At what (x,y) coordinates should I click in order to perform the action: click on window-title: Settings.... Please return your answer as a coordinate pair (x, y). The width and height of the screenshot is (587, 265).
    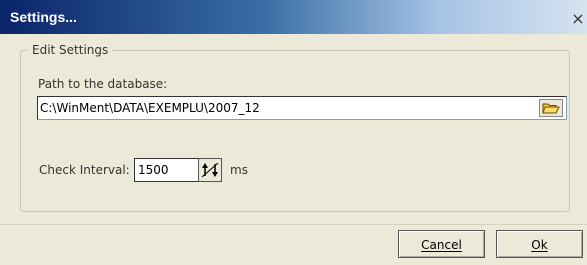
    Looking at the image, I should click on (43, 17).